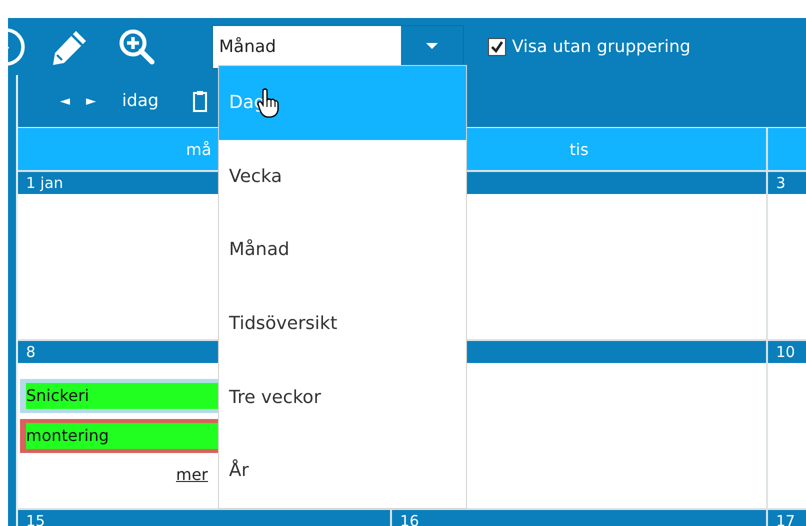 The height and width of the screenshot is (526, 806). Describe the element at coordinates (579, 518) in the screenshot. I see `date-band: 16` at that location.